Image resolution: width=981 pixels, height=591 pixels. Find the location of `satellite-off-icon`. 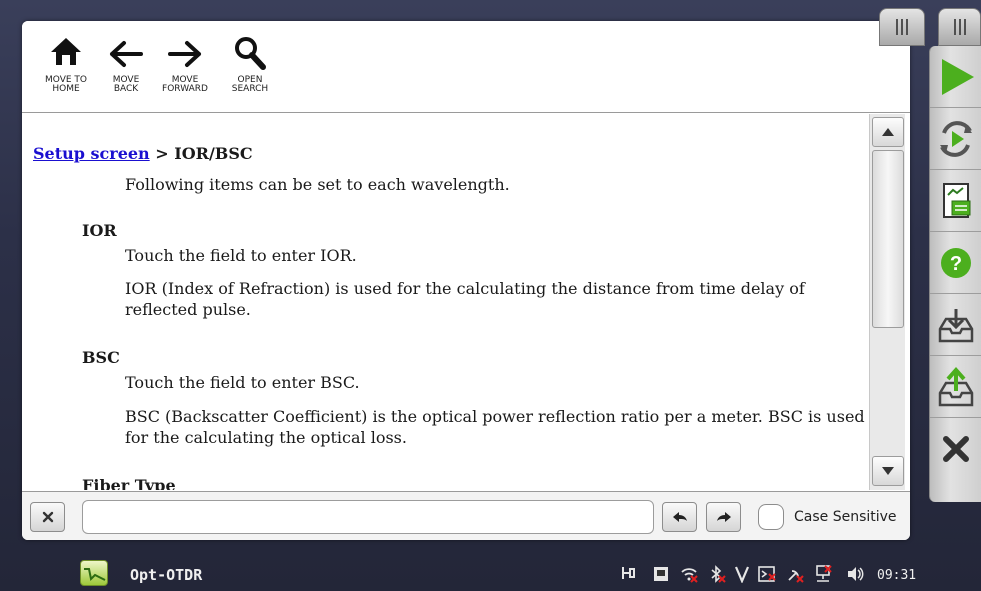

satellite-off-icon is located at coordinates (796, 576).